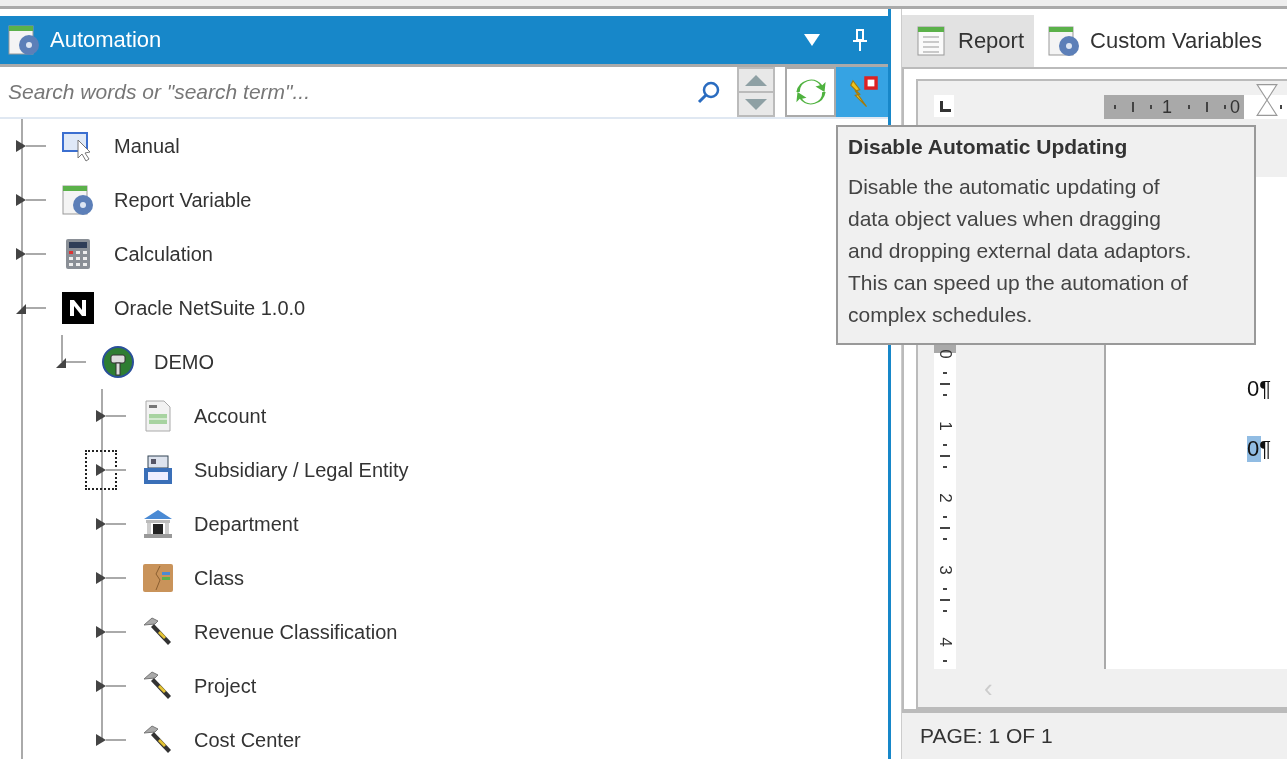 This screenshot has height=759, width=1287. What do you see at coordinates (945, 642) in the screenshot?
I see `ruler-number: 4` at bounding box center [945, 642].